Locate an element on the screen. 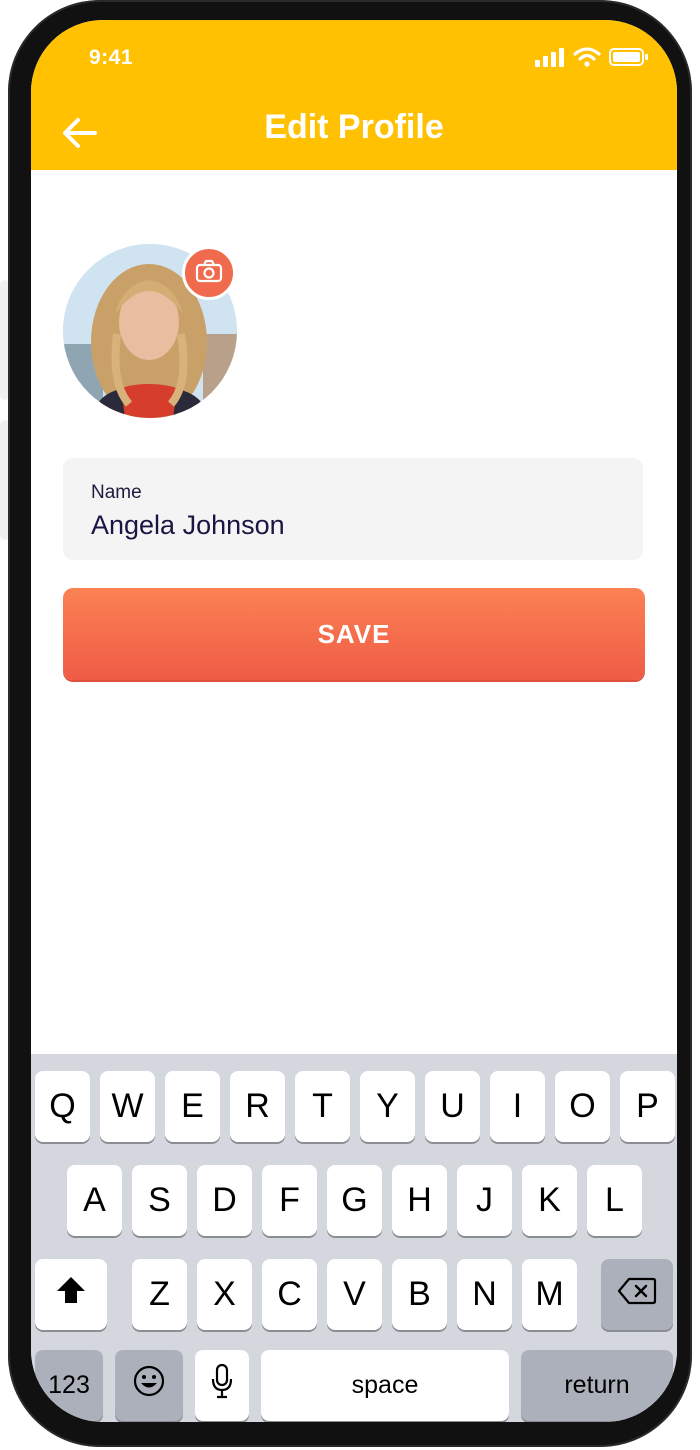 The height and width of the screenshot is (1450, 700). key-n: N is located at coordinates (484, 1294).